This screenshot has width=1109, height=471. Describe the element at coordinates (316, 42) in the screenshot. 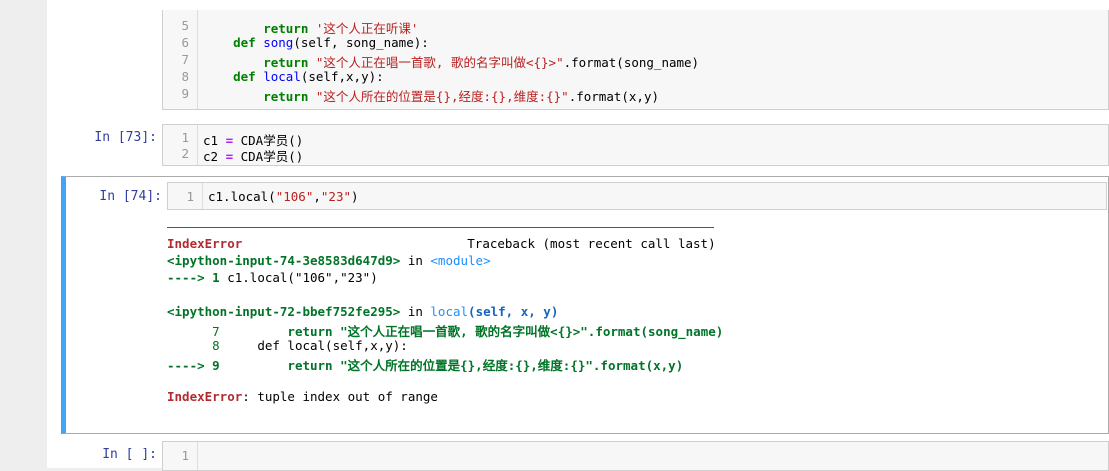

I see `code-line-6: def song(self, song_name):` at that location.